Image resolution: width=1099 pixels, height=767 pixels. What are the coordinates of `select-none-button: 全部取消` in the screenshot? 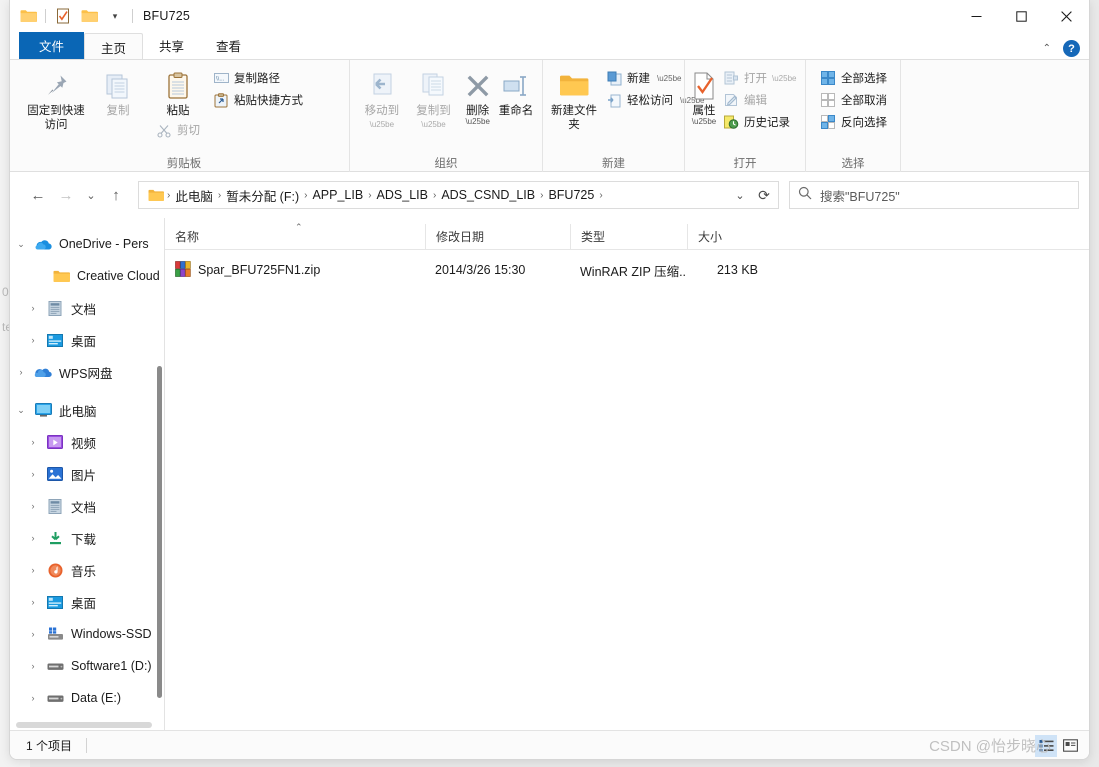 It's located at (853, 100).